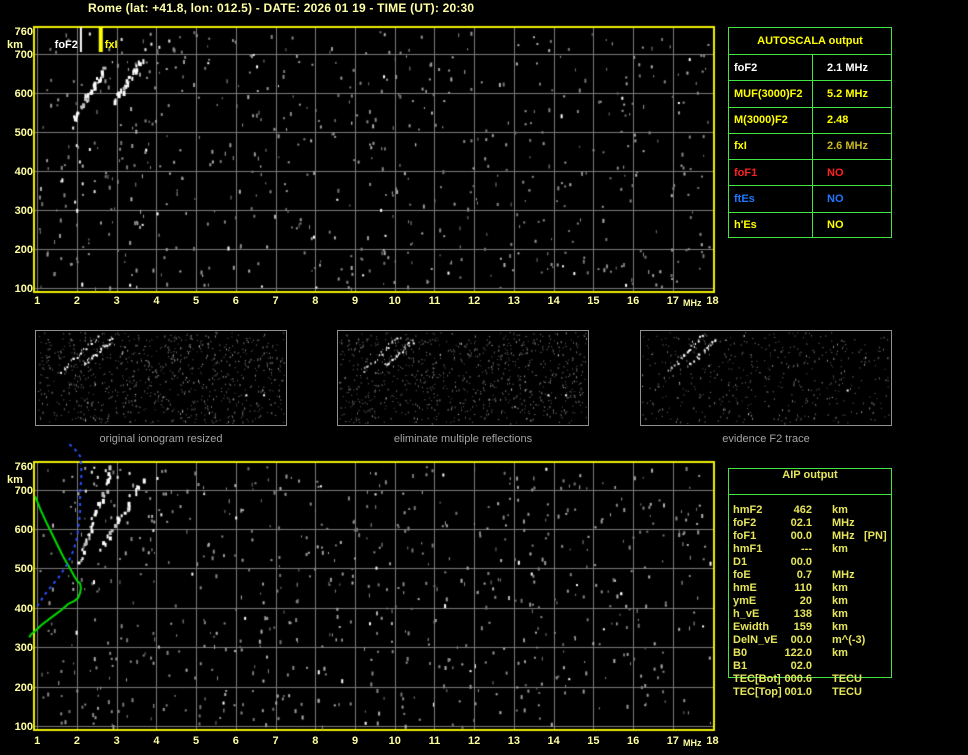  I want to click on y-tick-label: 500, so click(23, 133).